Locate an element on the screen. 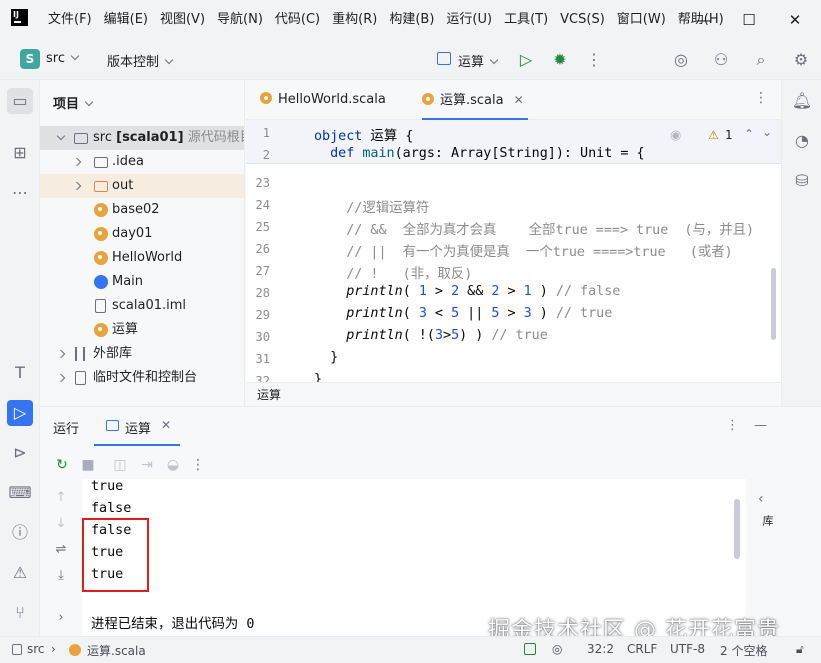 The height and width of the screenshot is (663, 821). left-tool-strip: ▭ ⊞ ⋯ T ▷ ⊳ ⌨ ⓘ ⚠ ⑂ is located at coordinates (20, 358).